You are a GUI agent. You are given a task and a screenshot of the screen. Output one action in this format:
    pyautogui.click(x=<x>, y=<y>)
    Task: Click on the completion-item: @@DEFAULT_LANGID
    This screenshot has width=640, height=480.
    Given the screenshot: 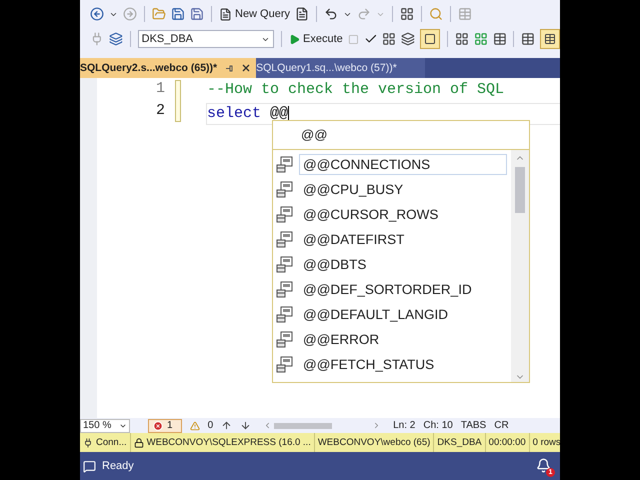 What is the action you would take?
    pyautogui.click(x=403, y=314)
    